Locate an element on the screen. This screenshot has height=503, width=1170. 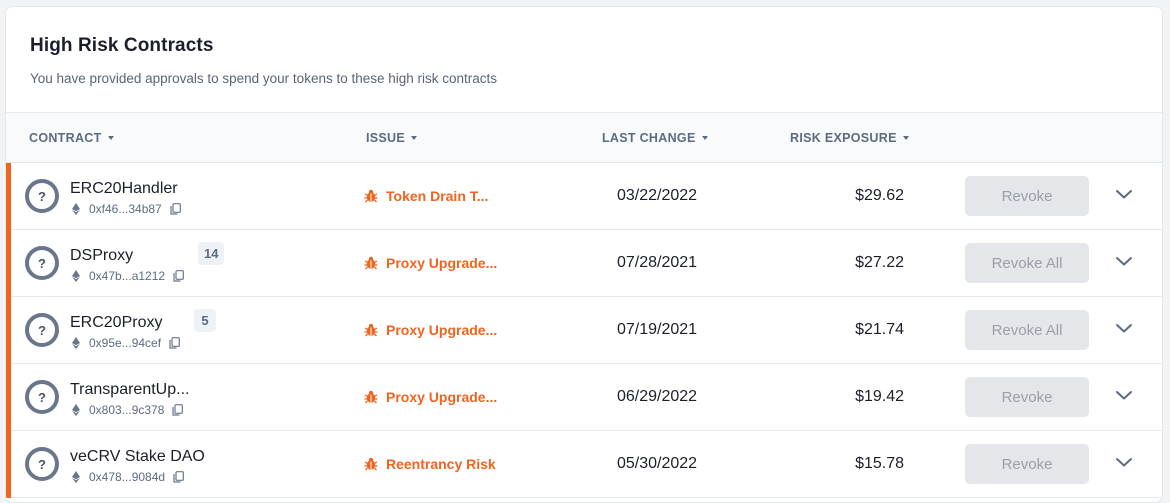
last-change-date: 06/29/2022 is located at coordinates (657, 396).